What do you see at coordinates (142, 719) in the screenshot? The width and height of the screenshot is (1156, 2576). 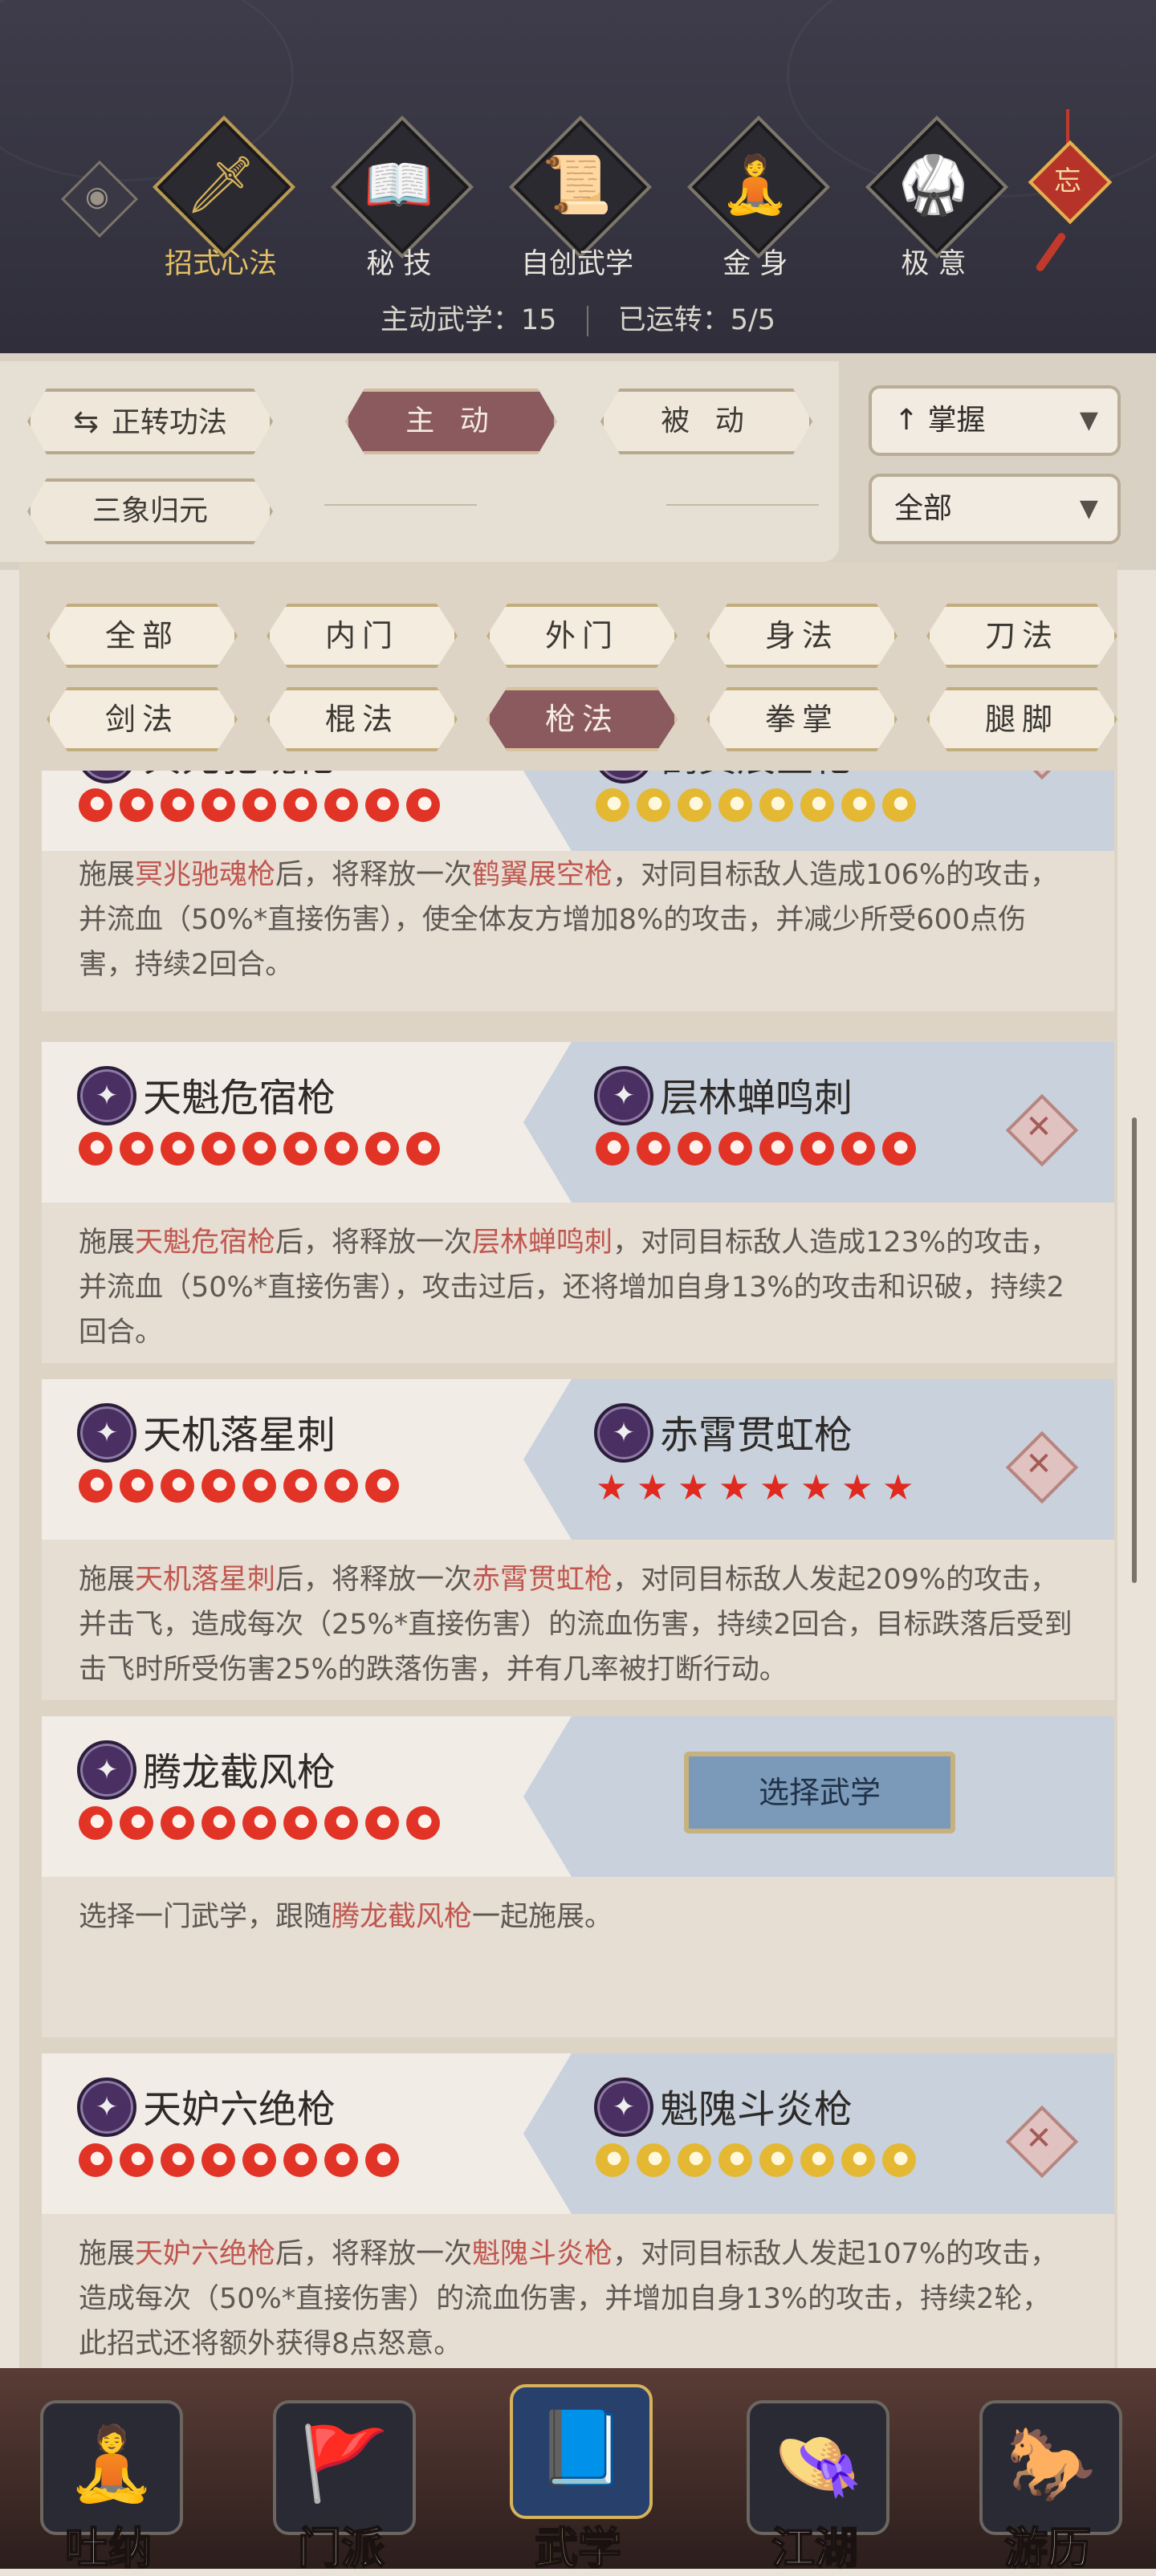 I see `category-sword: 剑法` at bounding box center [142, 719].